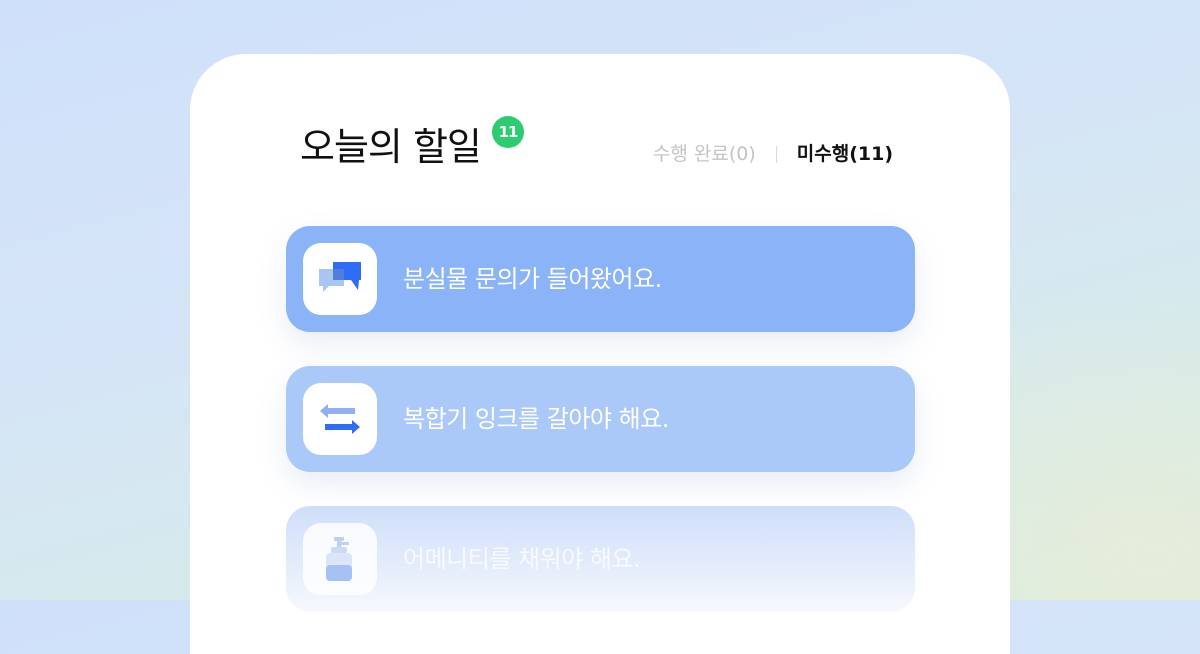 The image size is (1200, 654). I want to click on task-item: 복합기 잉크를 갈아야 해요., so click(600, 419).